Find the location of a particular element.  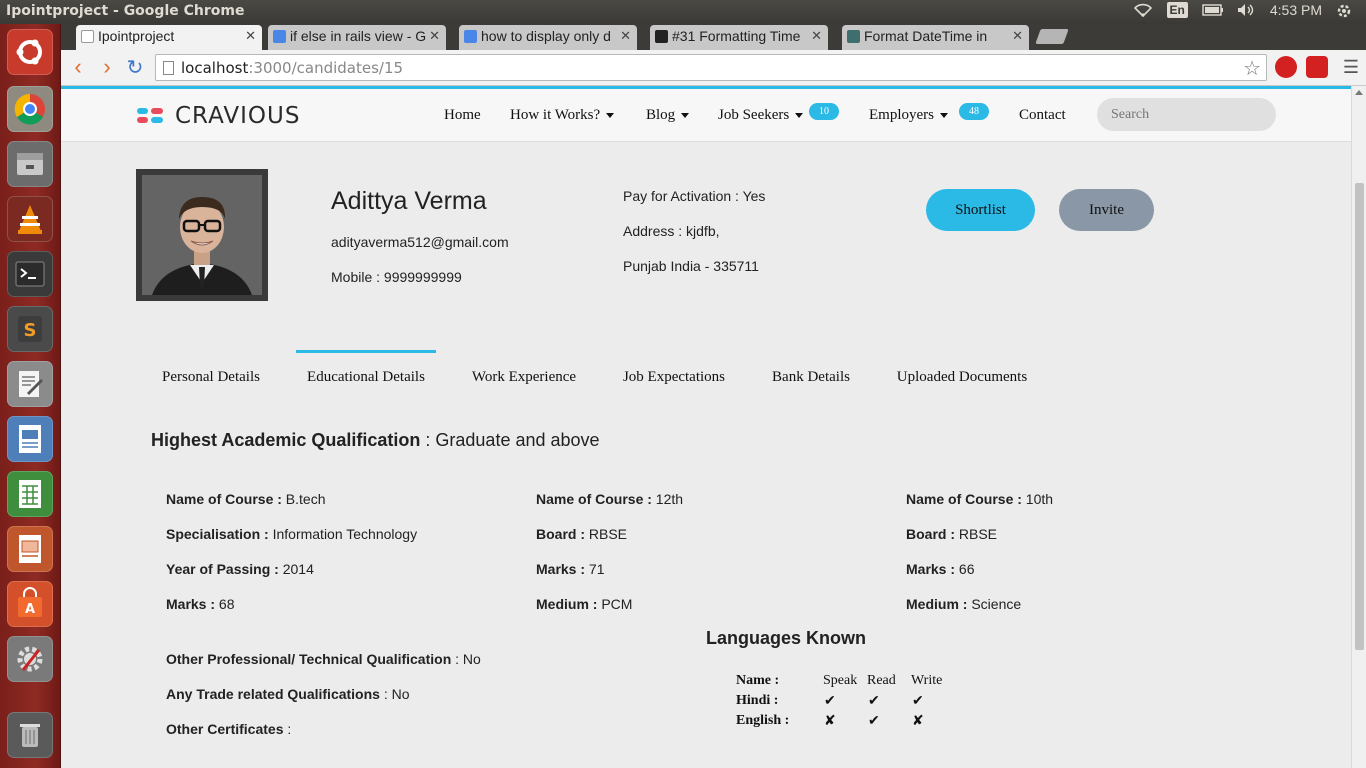

page-scrollbar is located at coordinates (1358, 427).